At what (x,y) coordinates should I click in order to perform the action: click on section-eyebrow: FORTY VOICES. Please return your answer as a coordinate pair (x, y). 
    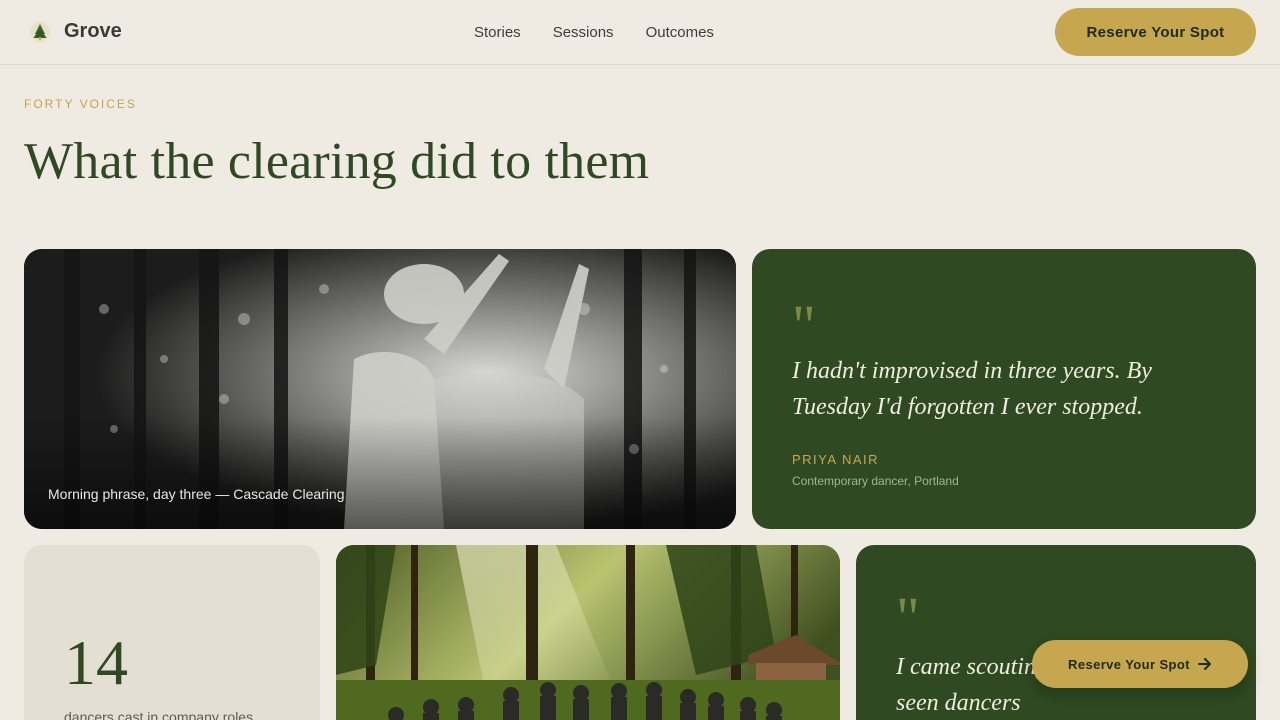
    Looking at the image, I should click on (80, 104).